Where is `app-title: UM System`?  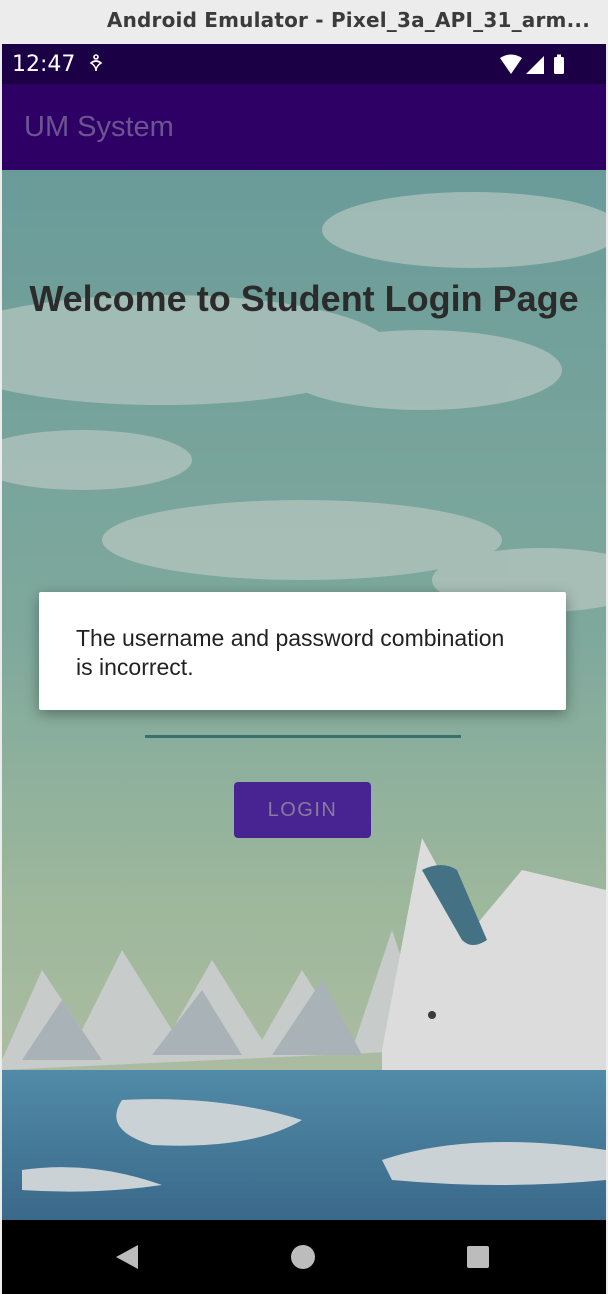 app-title: UM System is located at coordinates (99, 127).